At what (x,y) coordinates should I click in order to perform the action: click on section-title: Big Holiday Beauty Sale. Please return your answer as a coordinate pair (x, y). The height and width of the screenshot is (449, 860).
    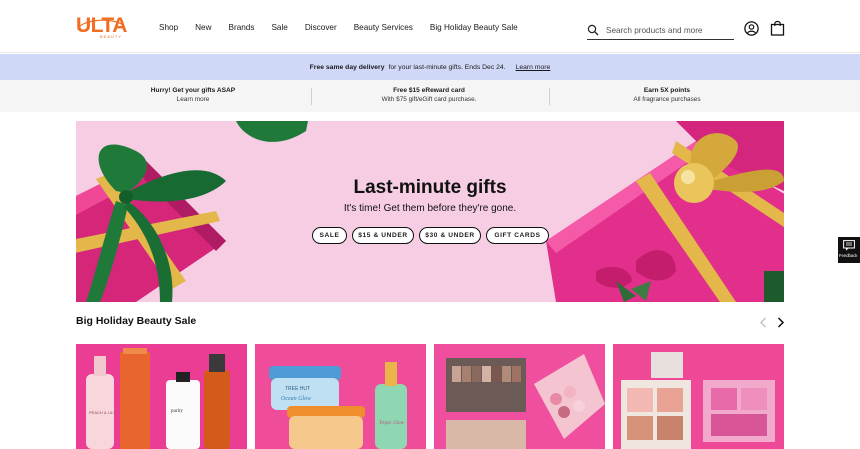
    Looking at the image, I should click on (136, 321).